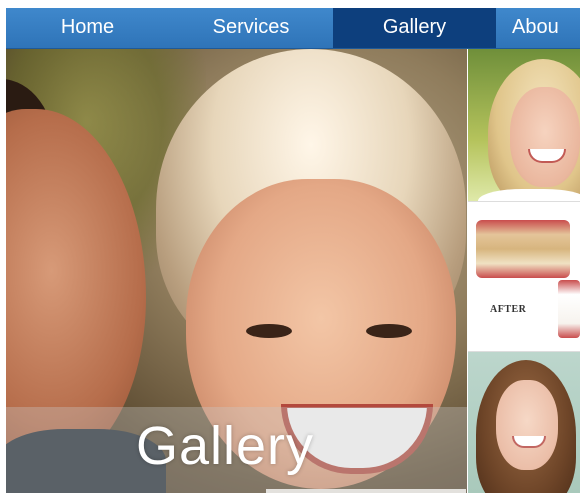 The image size is (580, 493). Describe the element at coordinates (538, 28) in the screenshot. I see `nav-item-about: Abou` at that location.